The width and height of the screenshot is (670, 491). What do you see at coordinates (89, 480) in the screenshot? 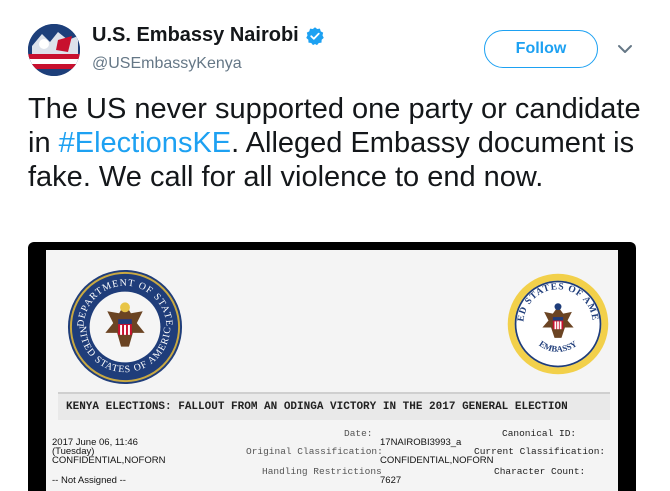
I see `handling-restrictions-value: -- Not Assigned --` at bounding box center [89, 480].